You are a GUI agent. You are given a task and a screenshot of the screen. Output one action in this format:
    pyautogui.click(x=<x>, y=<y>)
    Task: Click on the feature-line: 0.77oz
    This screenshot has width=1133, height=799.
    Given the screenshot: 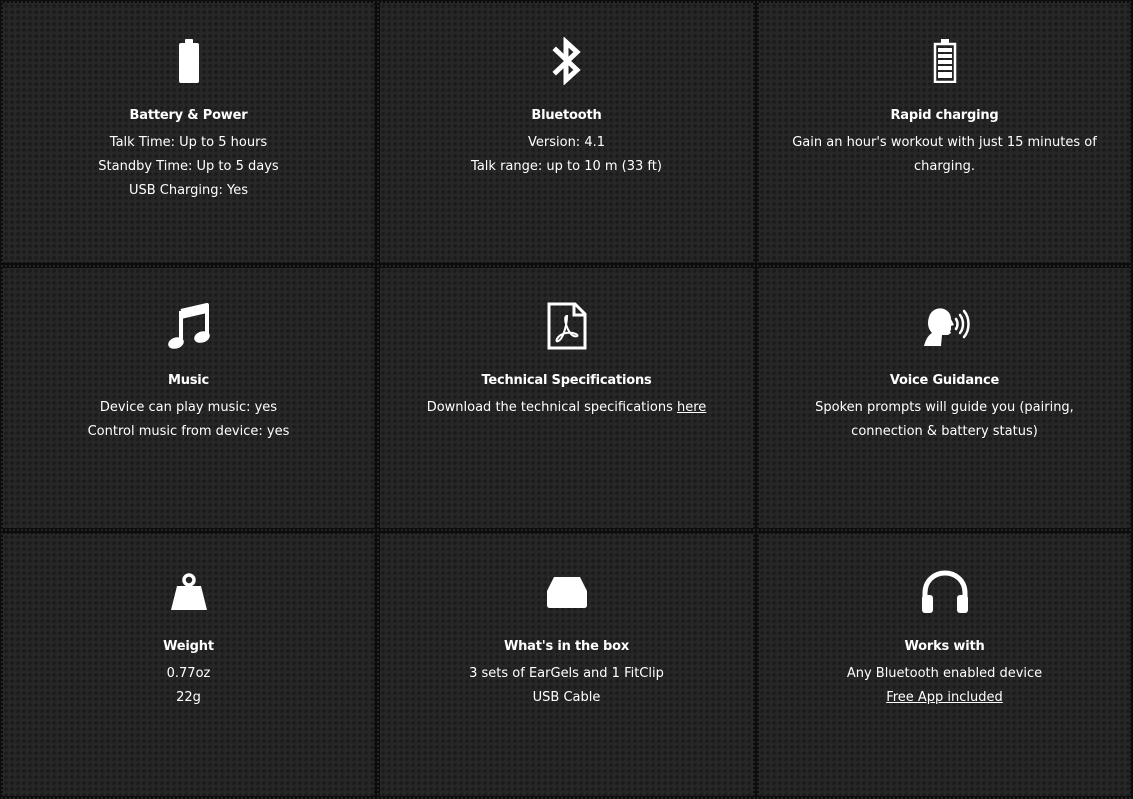 What is the action you would take?
    pyautogui.click(x=188, y=673)
    